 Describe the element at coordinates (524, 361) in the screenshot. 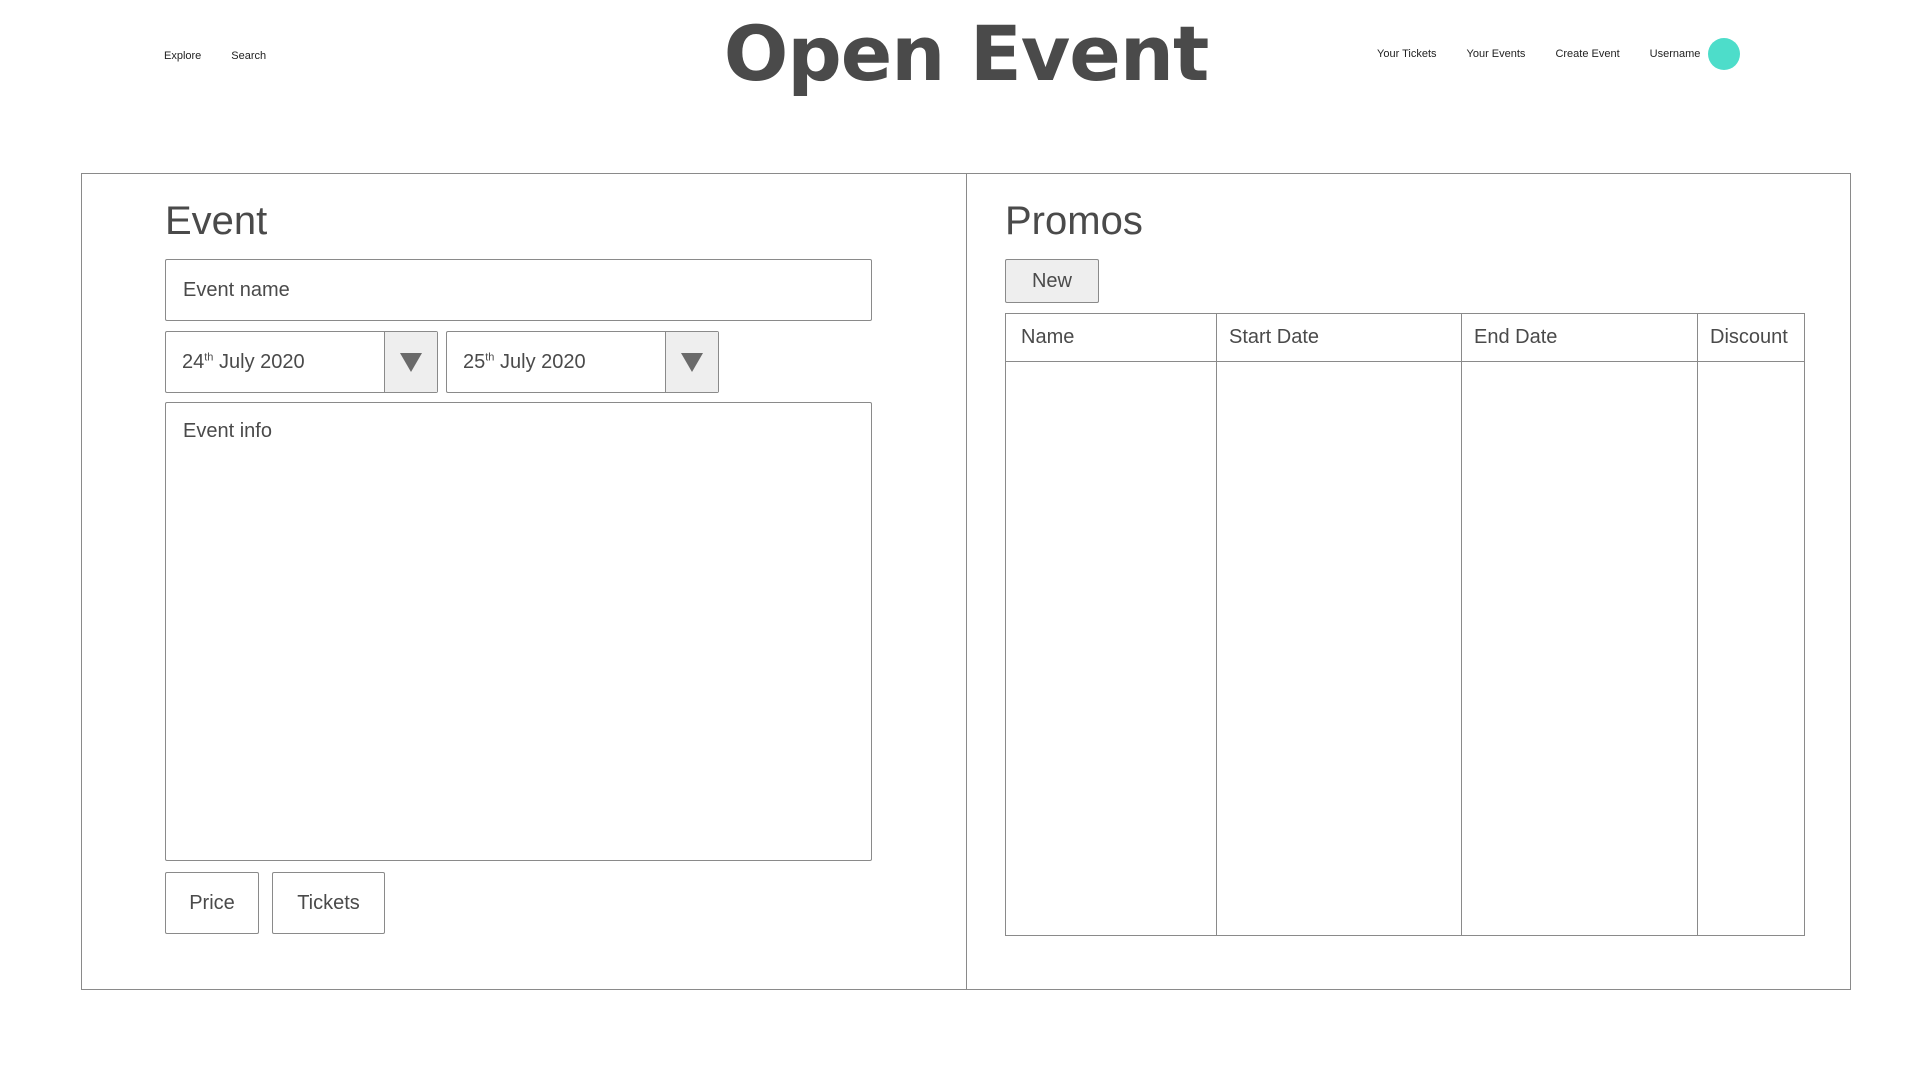

I see `end-date-value: 25th July 2020` at that location.